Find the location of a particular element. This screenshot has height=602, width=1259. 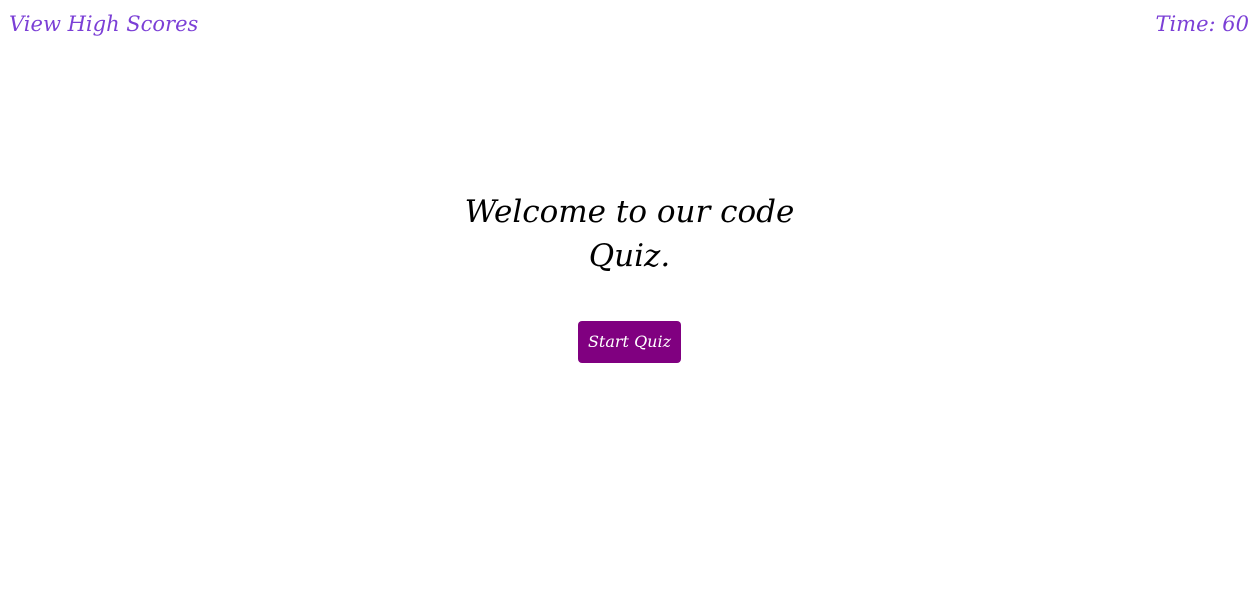

header-bar: View High Scores Time: 60 is located at coordinates (629, 25).